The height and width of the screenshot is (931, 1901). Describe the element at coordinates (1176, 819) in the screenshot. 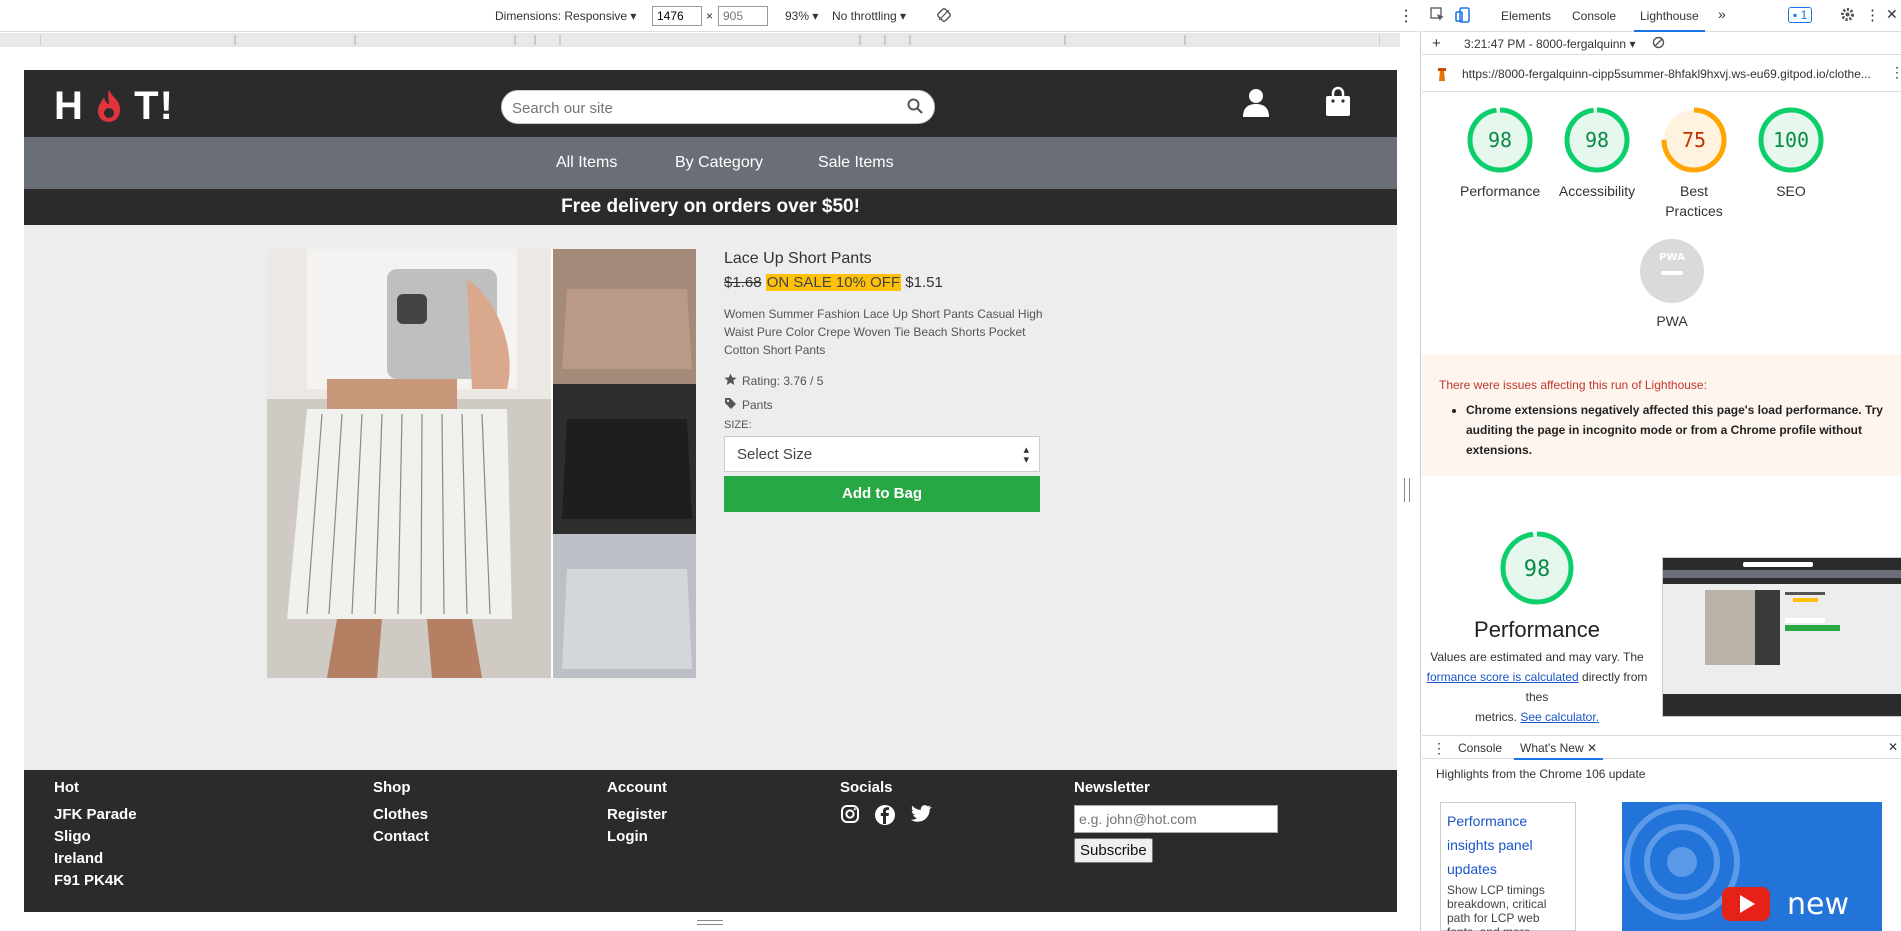

I see `newsletter-email-input` at that location.